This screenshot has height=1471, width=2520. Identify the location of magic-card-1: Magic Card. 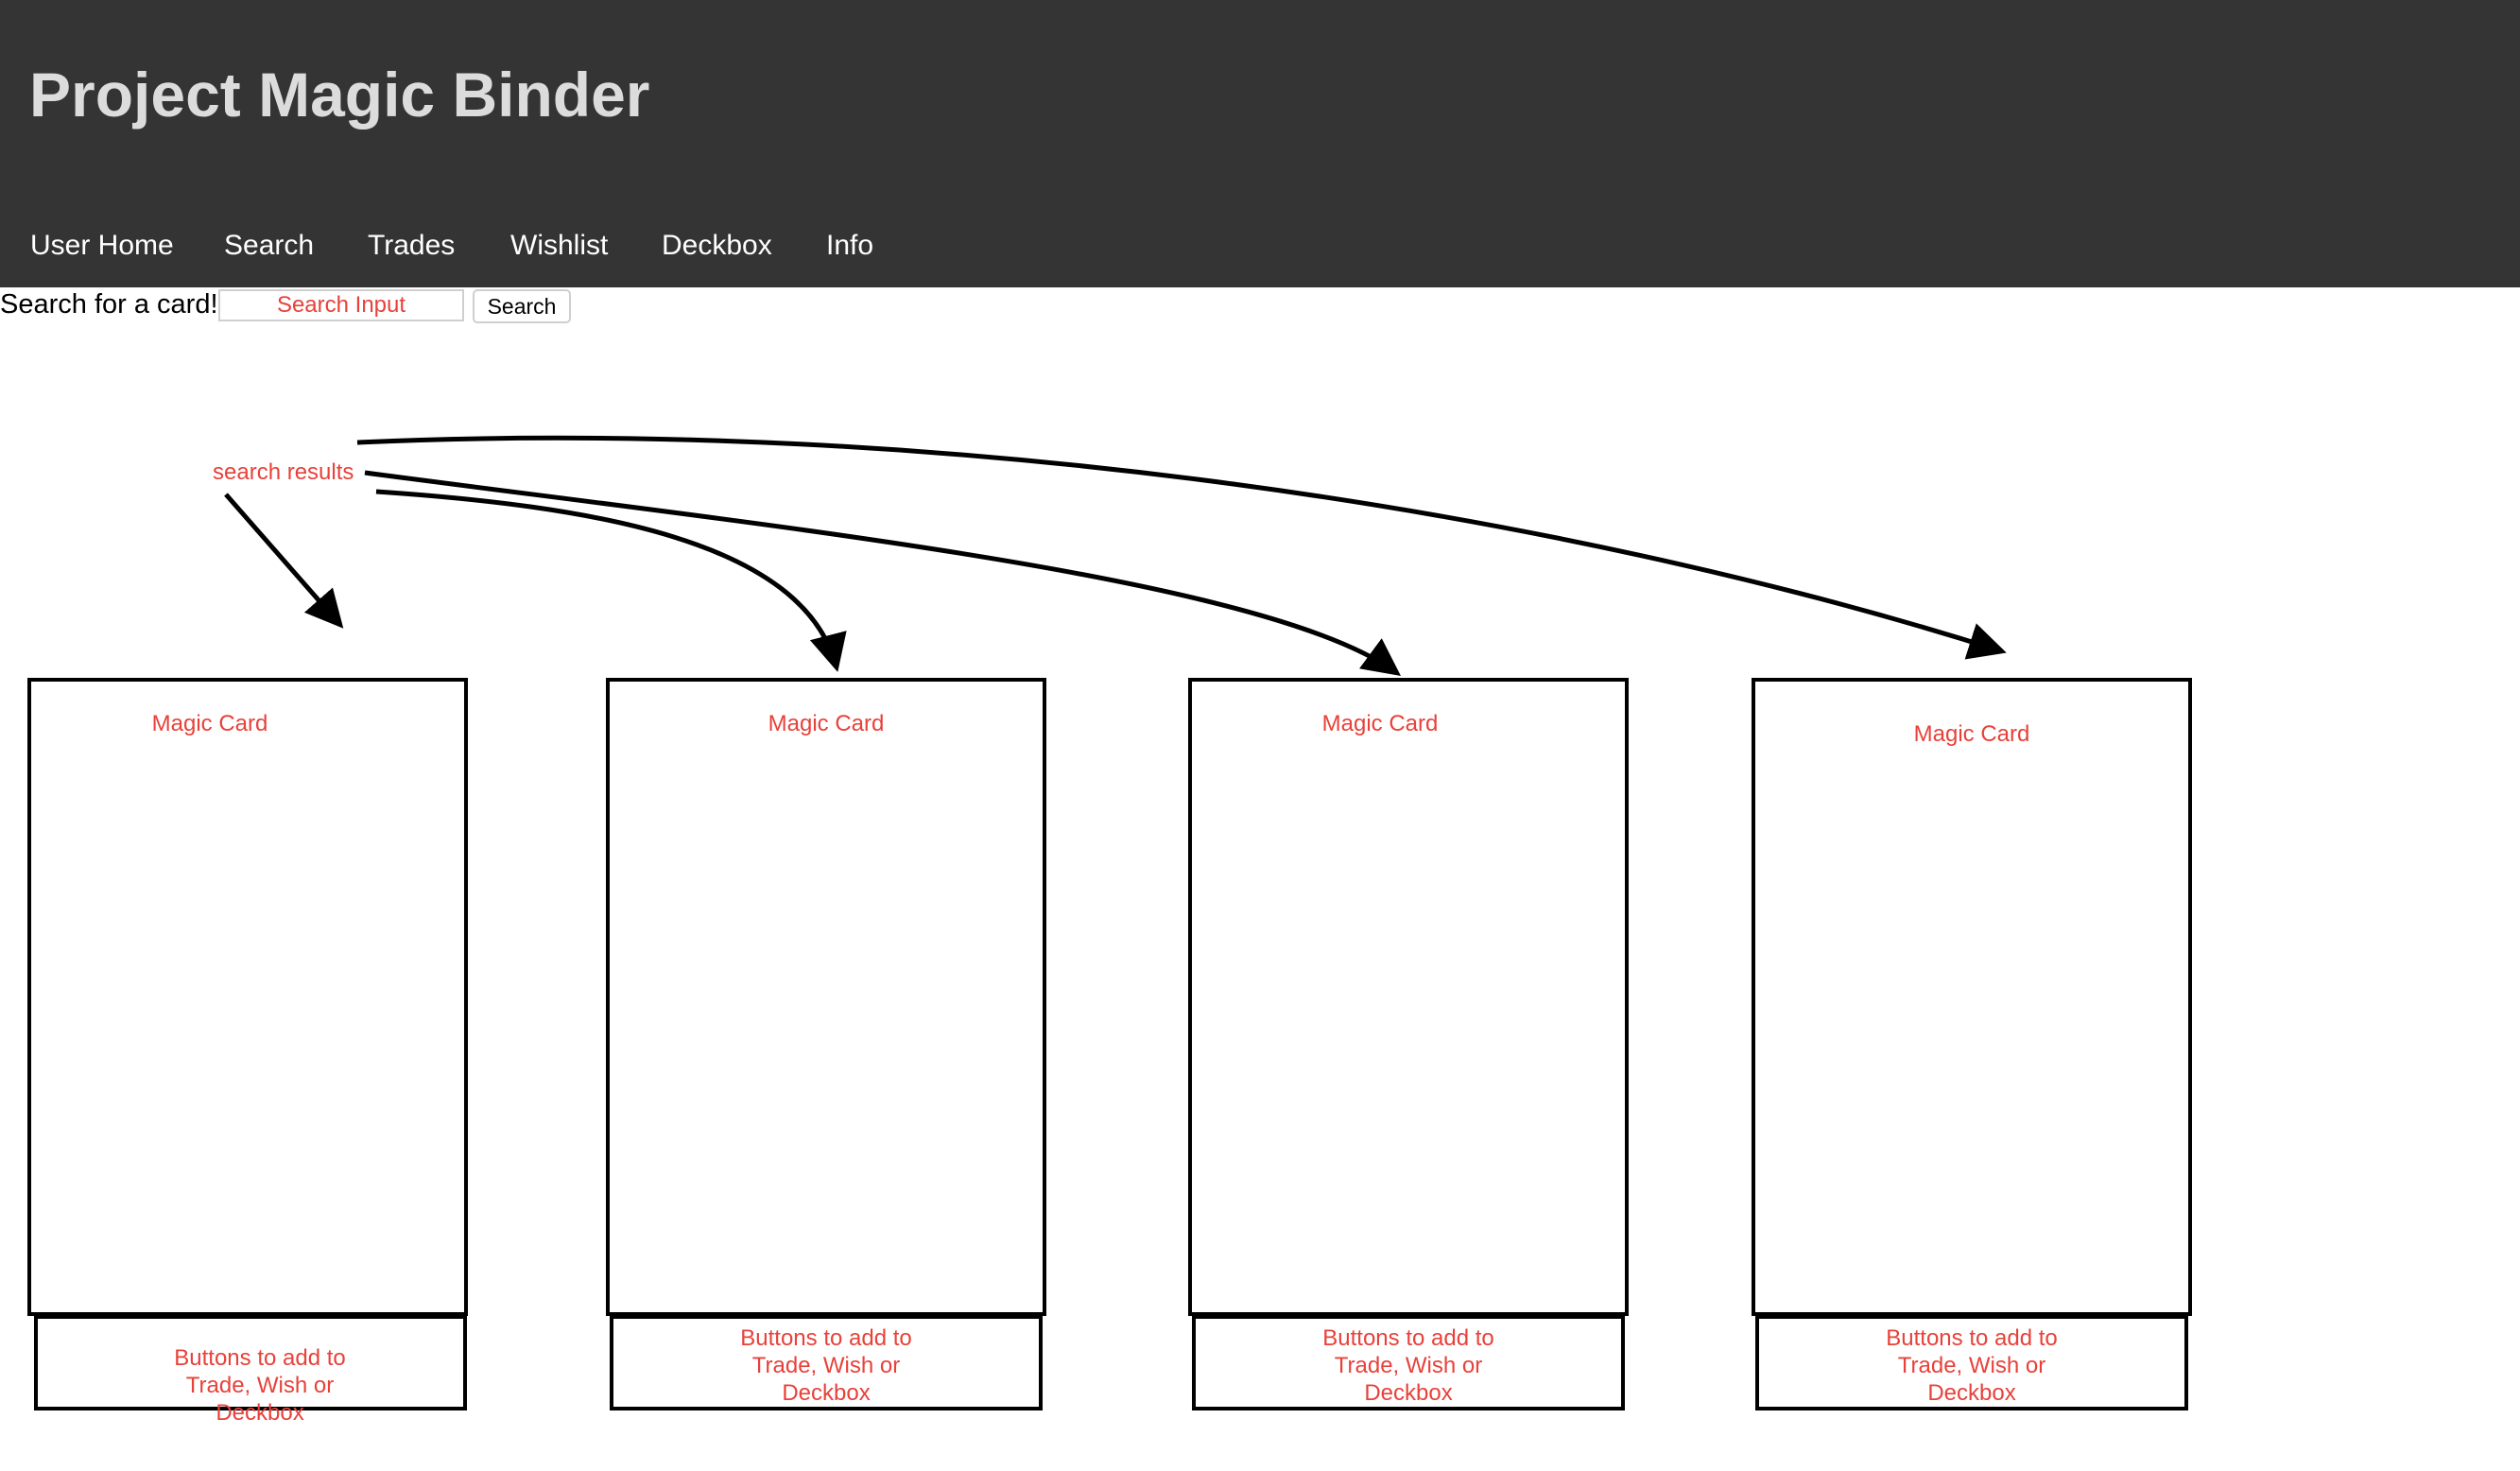
(247, 997).